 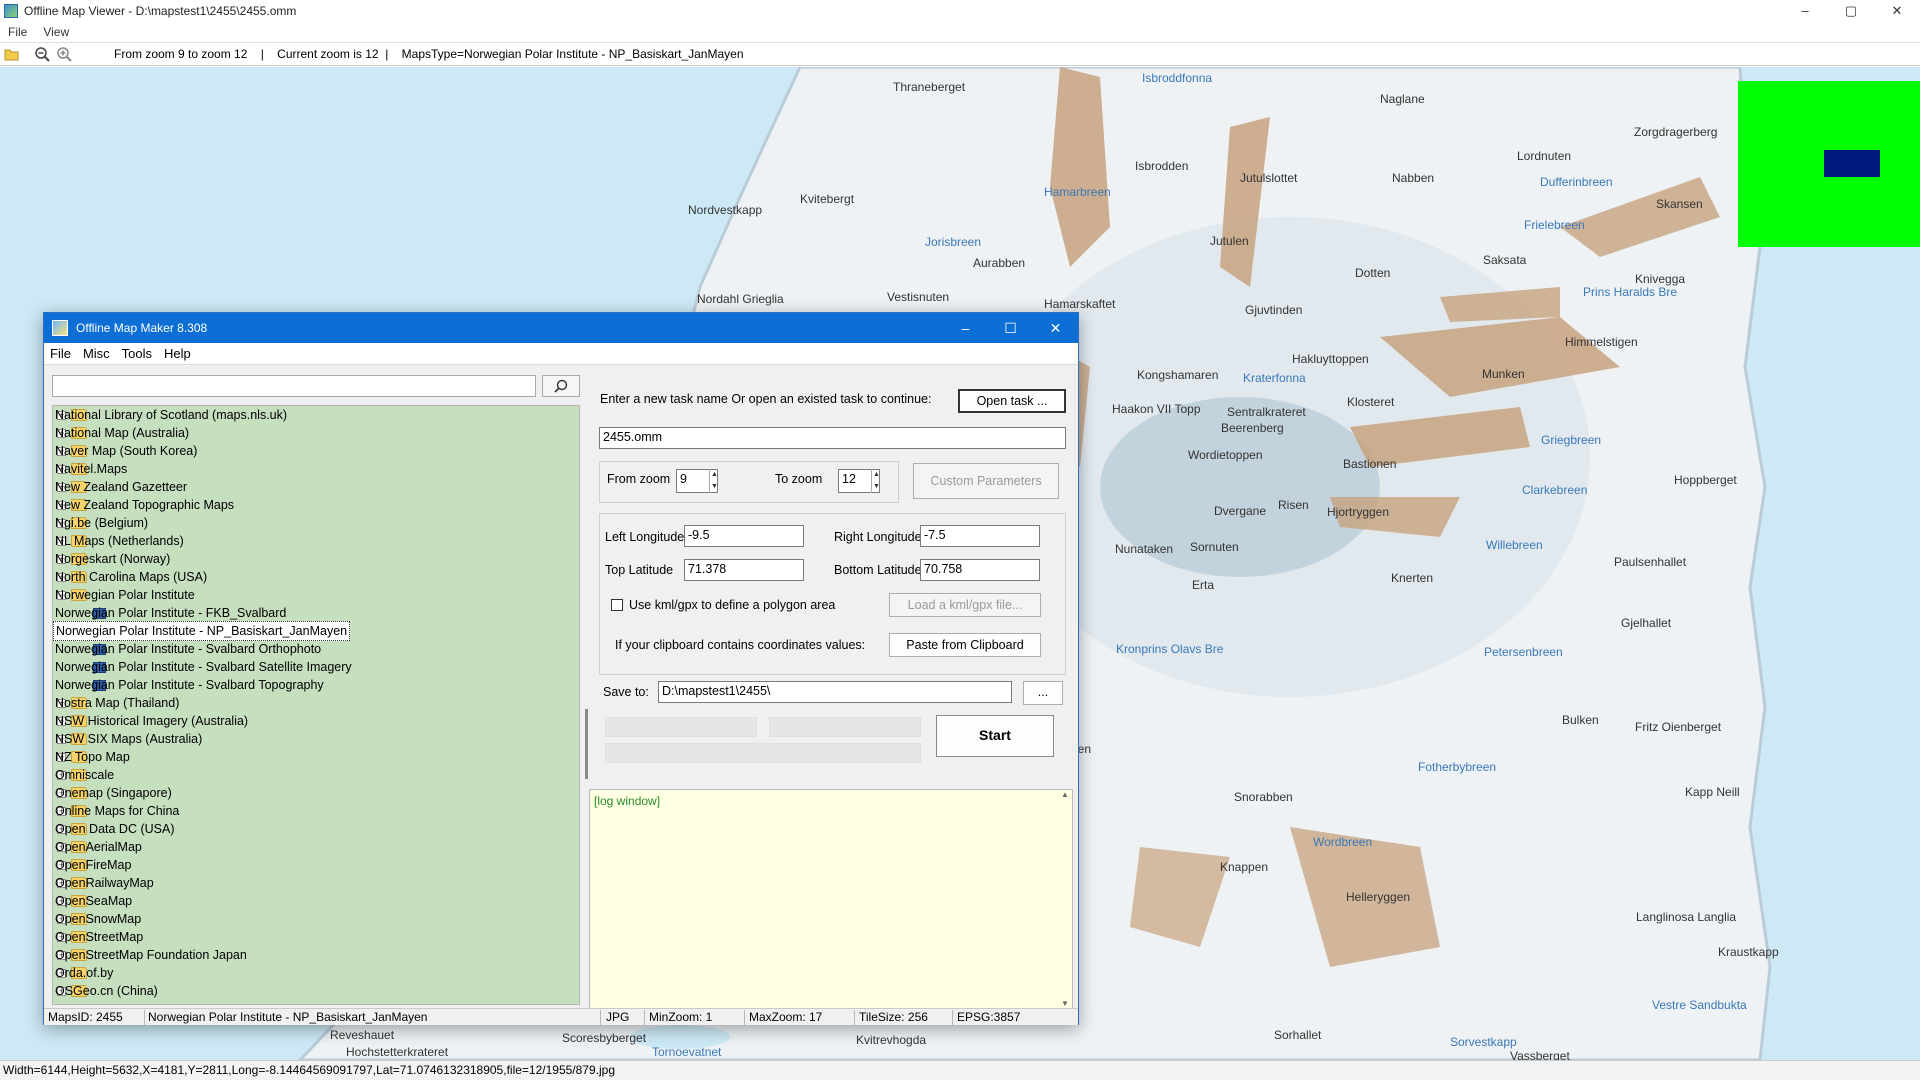 I want to click on dialog-maximize-button: ☐, so click(x=1010, y=328).